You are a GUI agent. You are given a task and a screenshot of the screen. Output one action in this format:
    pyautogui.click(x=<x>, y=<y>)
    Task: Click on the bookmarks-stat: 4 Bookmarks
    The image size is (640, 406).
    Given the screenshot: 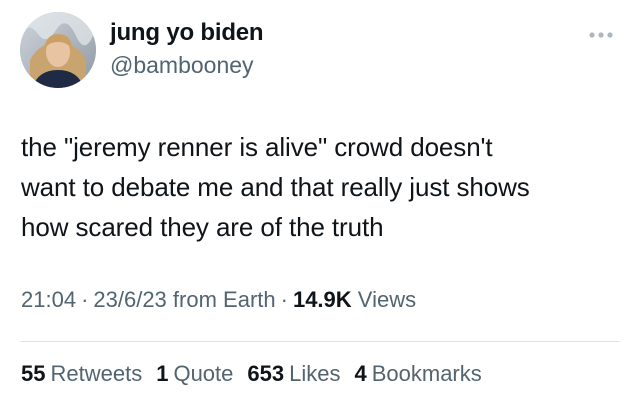 What is the action you would take?
    pyautogui.click(x=417, y=374)
    